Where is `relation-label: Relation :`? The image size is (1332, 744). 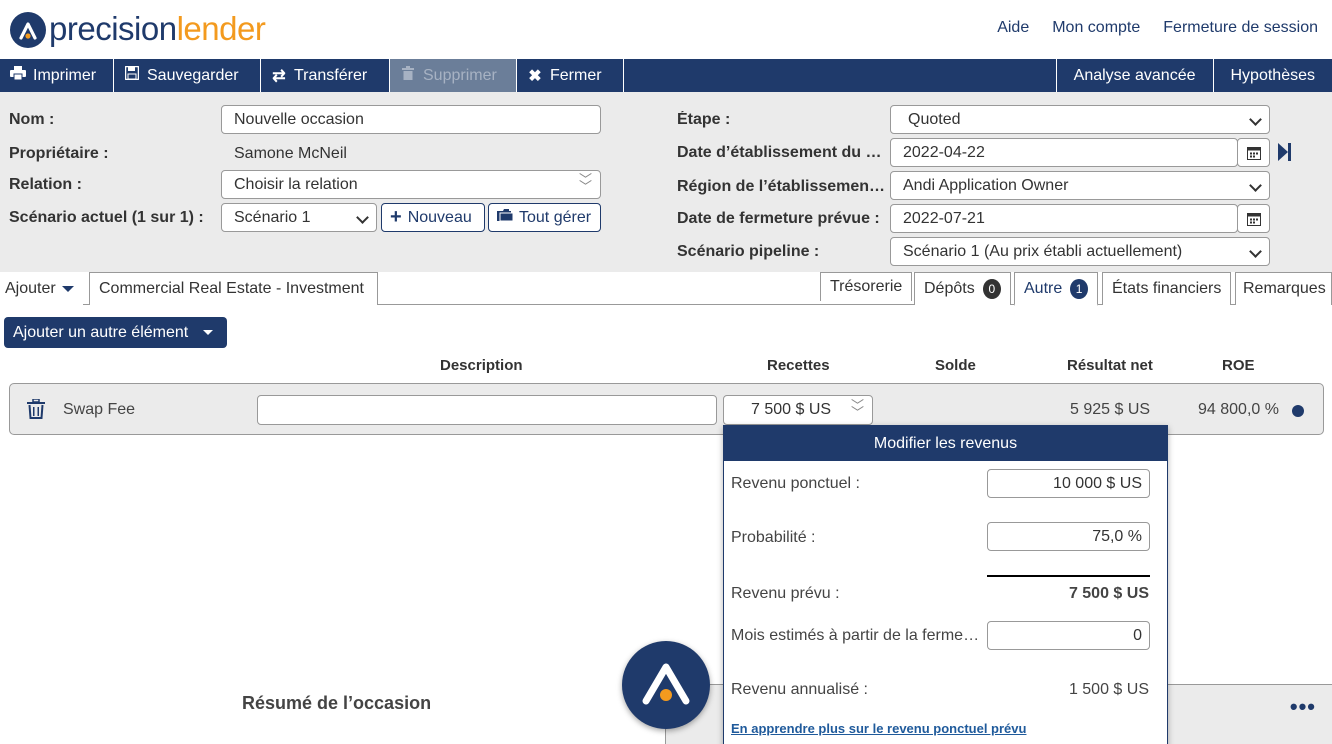
relation-label: Relation : is located at coordinates (45, 184).